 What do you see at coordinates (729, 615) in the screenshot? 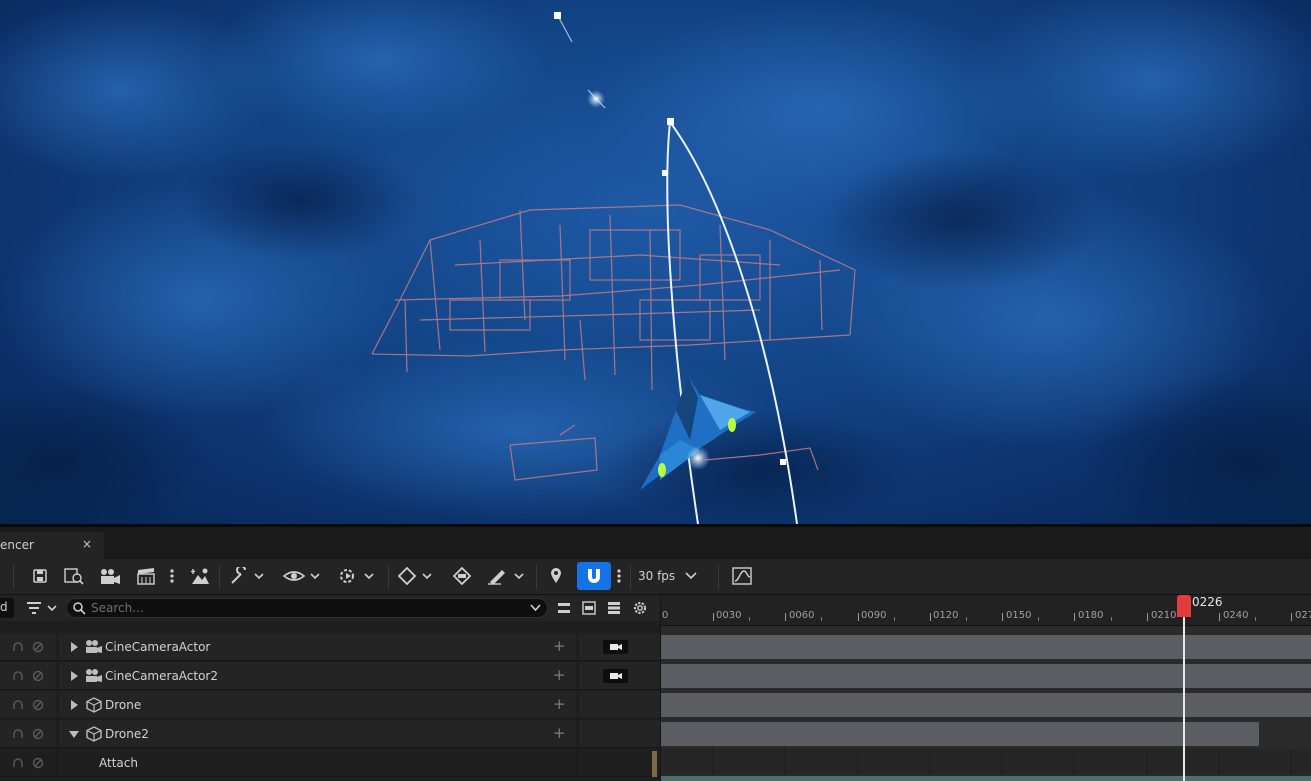
I see `tick-label: 0030` at bounding box center [729, 615].